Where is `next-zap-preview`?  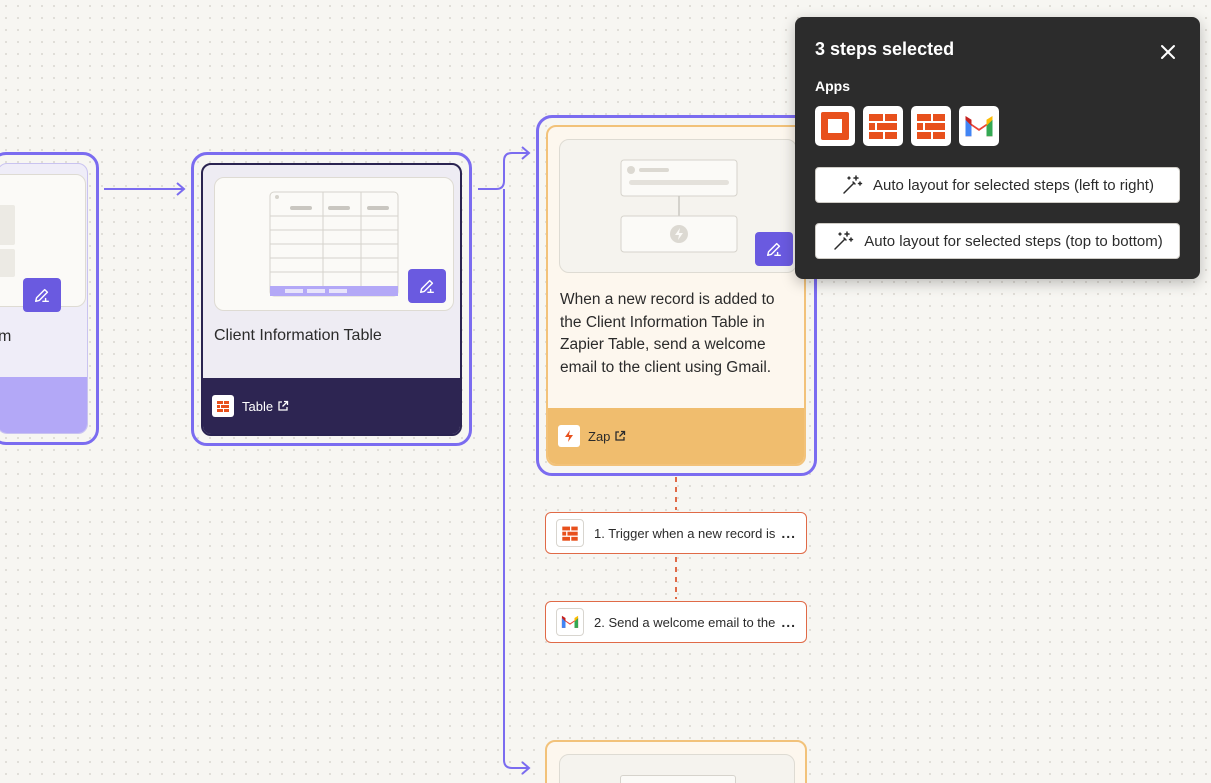
next-zap-preview is located at coordinates (677, 768).